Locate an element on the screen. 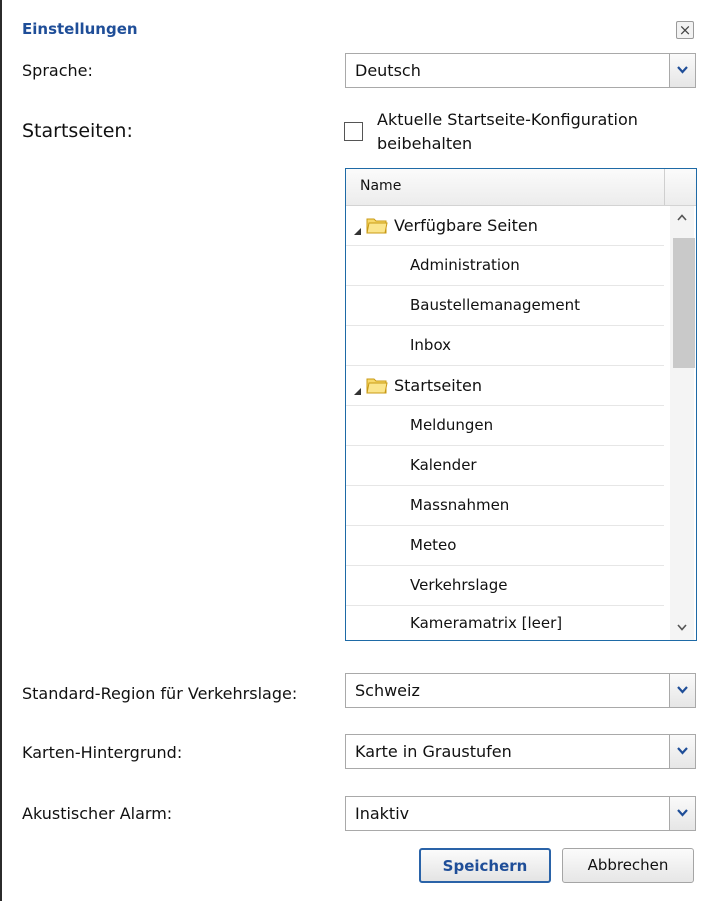 The height and width of the screenshot is (901, 704). tree-item-verkehrslage: Verkehrslage is located at coordinates (505, 586).